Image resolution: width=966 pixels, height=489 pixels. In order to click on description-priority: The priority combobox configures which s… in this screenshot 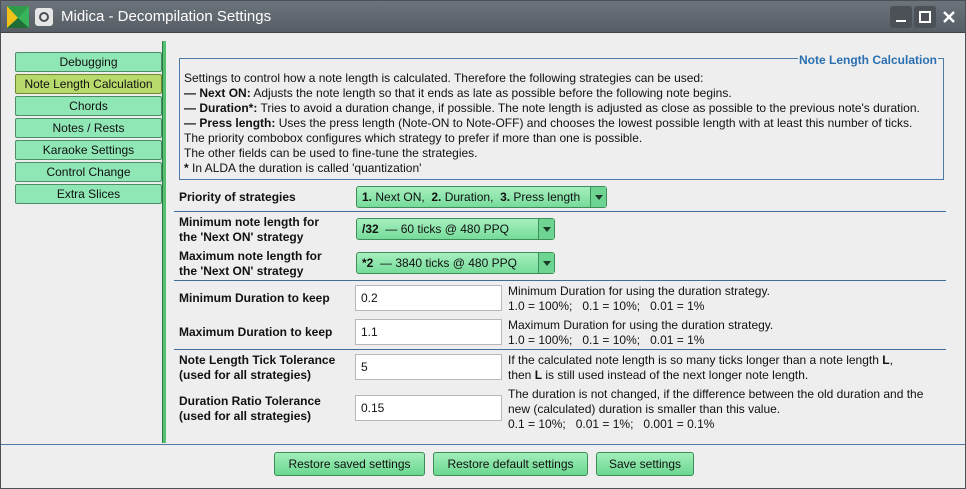, I will do `click(413, 138)`.